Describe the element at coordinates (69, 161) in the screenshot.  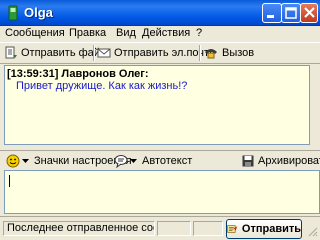
I see `mood-icons-button: Значки настроения` at that location.